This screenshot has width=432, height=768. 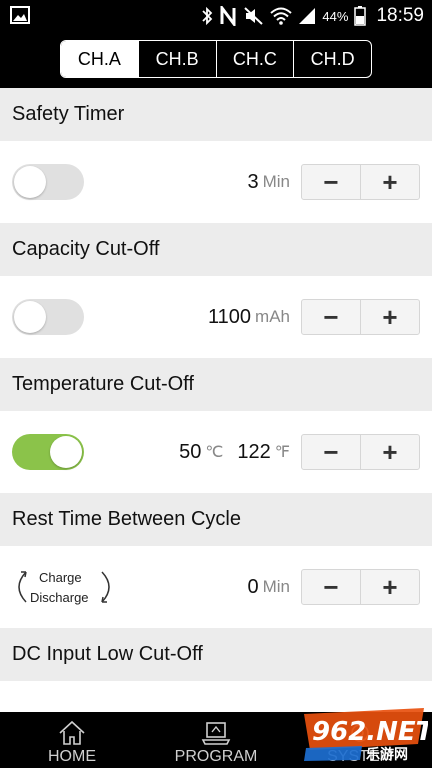 I want to click on capacity-cutoff-unit: mAh, so click(x=272, y=316).